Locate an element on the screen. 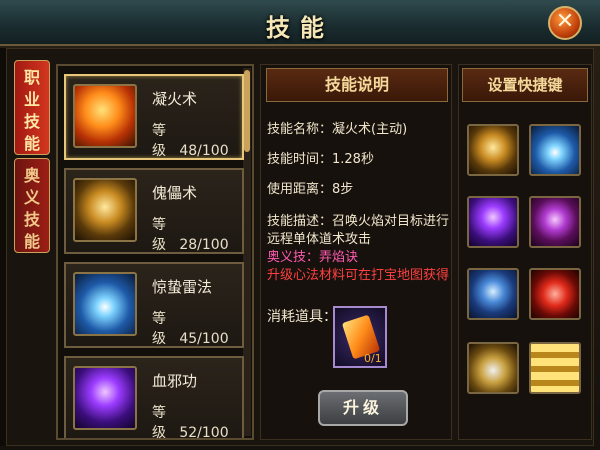  fire-talisman-icon is located at coordinates (105, 116).